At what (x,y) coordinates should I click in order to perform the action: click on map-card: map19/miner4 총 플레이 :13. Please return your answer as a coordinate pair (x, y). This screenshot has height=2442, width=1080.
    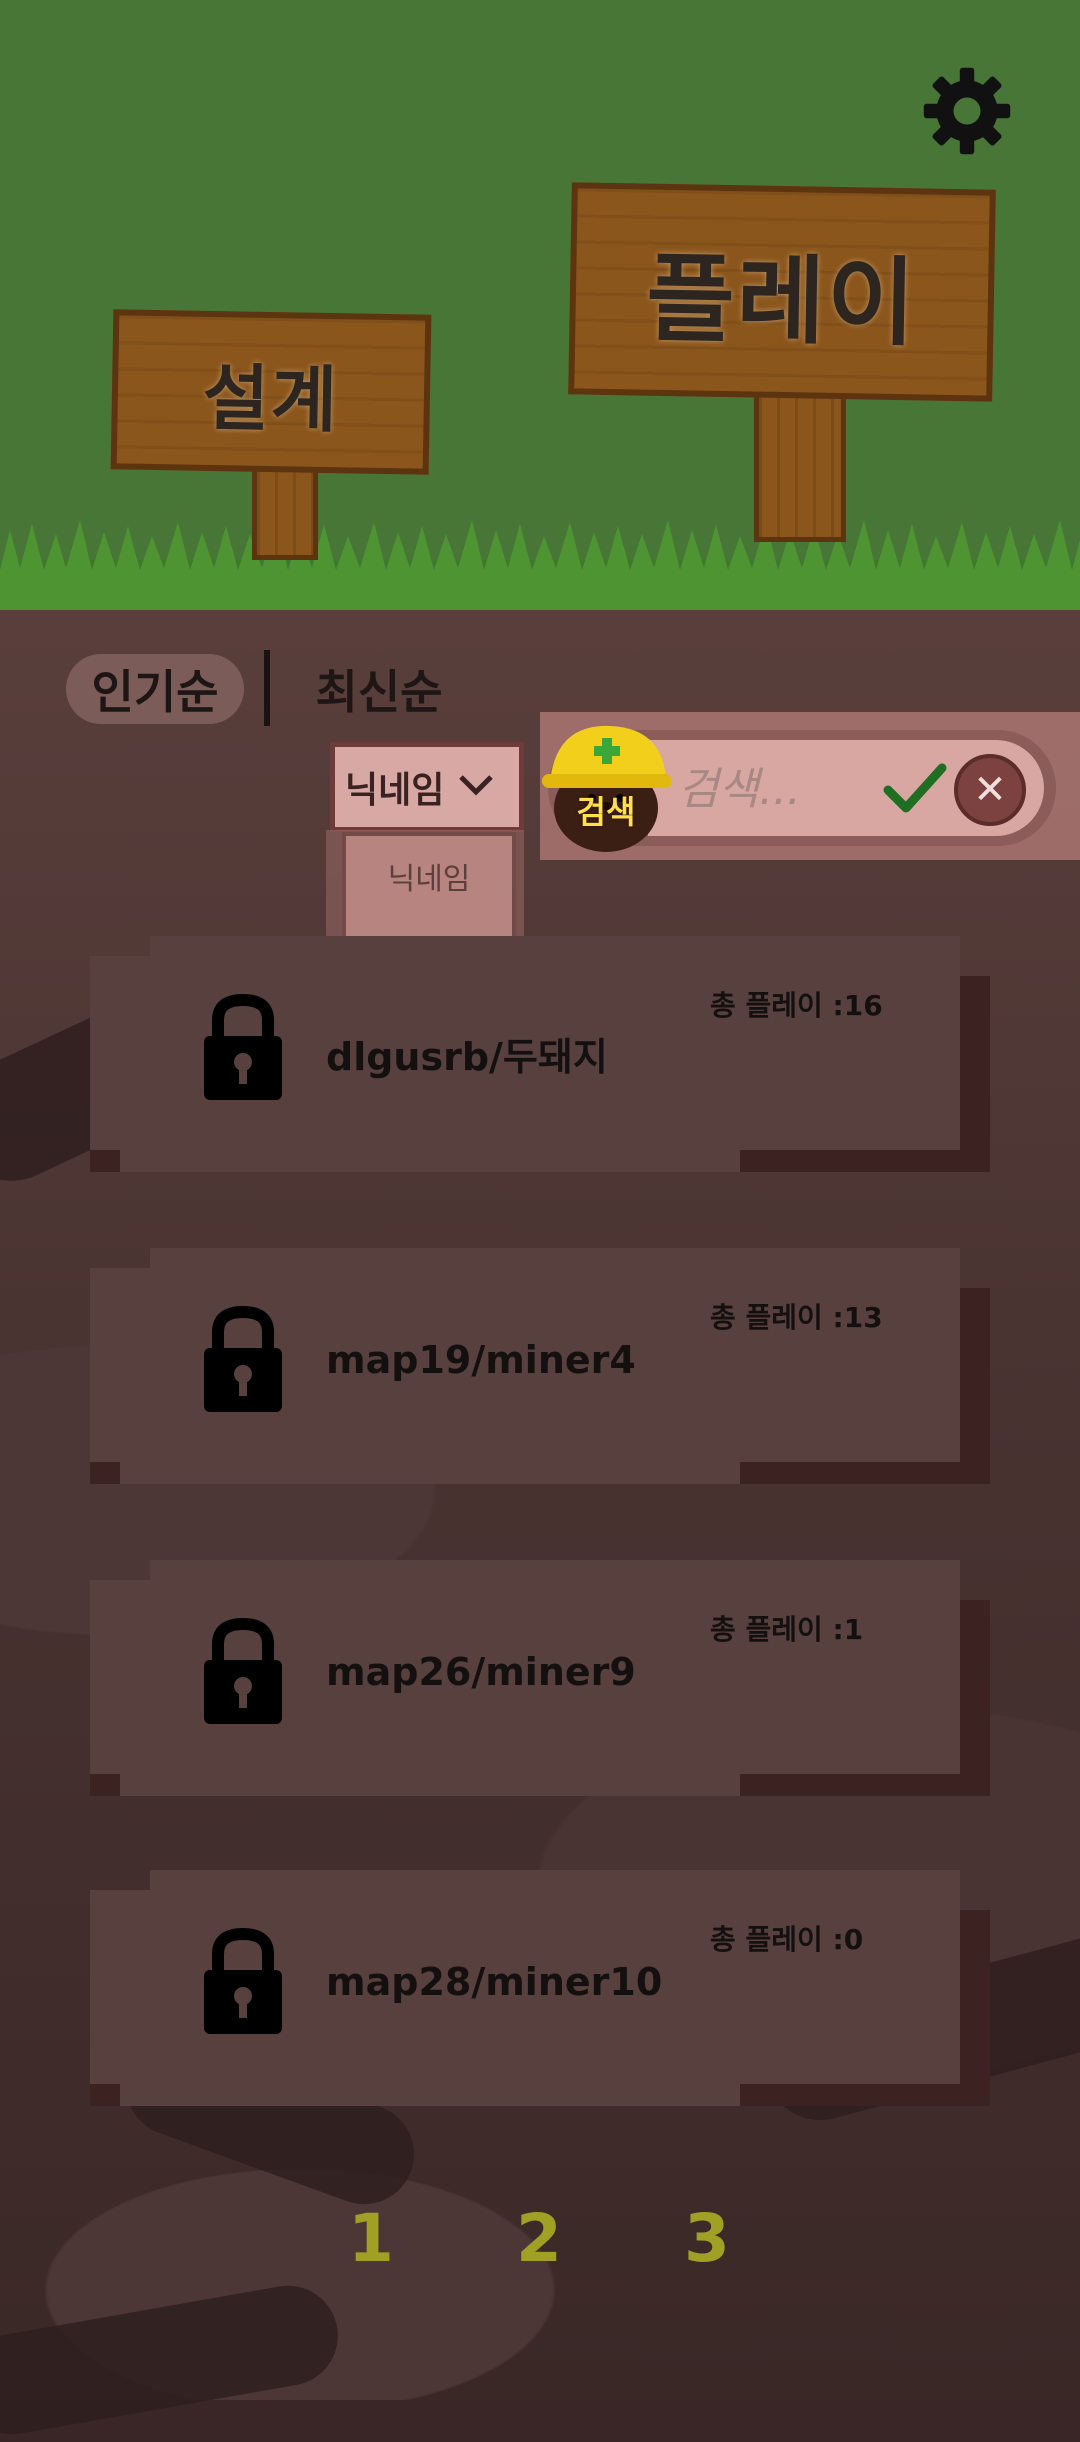
    Looking at the image, I should click on (540, 1366).